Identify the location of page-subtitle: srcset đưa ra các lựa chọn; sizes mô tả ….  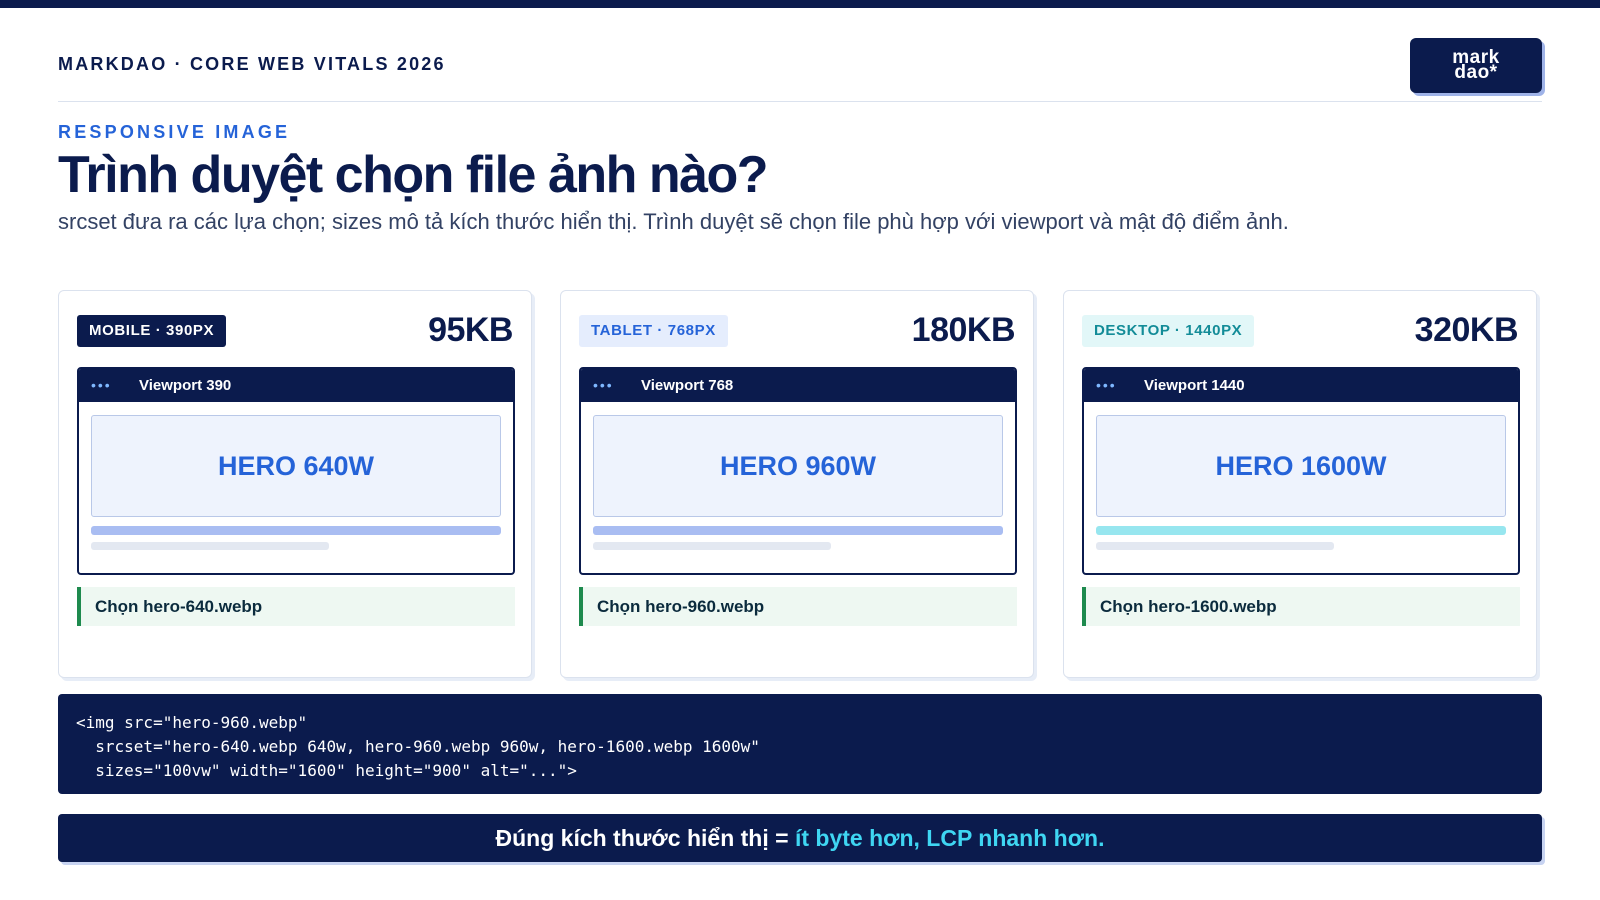
(673, 221).